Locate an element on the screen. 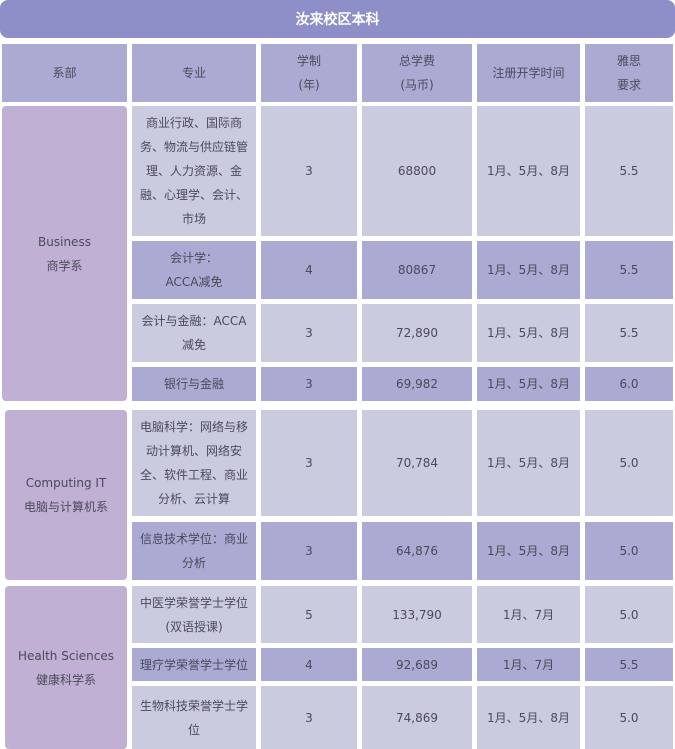 The width and height of the screenshot is (675, 749). department-health-sciences: Health Sciences 健康科学系 is located at coordinates (66, 667).